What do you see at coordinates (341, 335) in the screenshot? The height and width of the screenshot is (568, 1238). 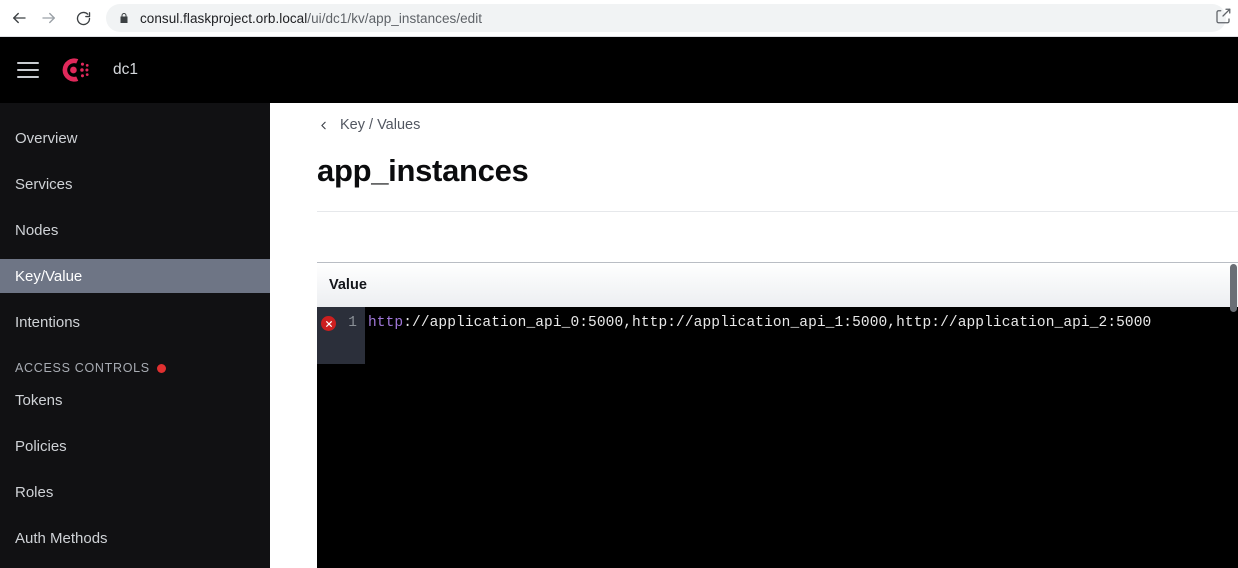 I see `editor-gutter` at bounding box center [341, 335].